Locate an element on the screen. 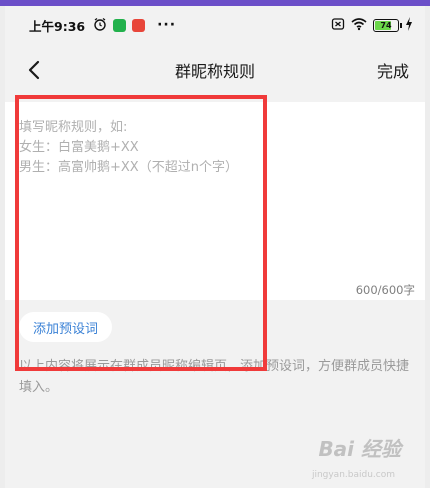 The height and width of the screenshot is (488, 430). wifi-icon is located at coordinates (359, 25).